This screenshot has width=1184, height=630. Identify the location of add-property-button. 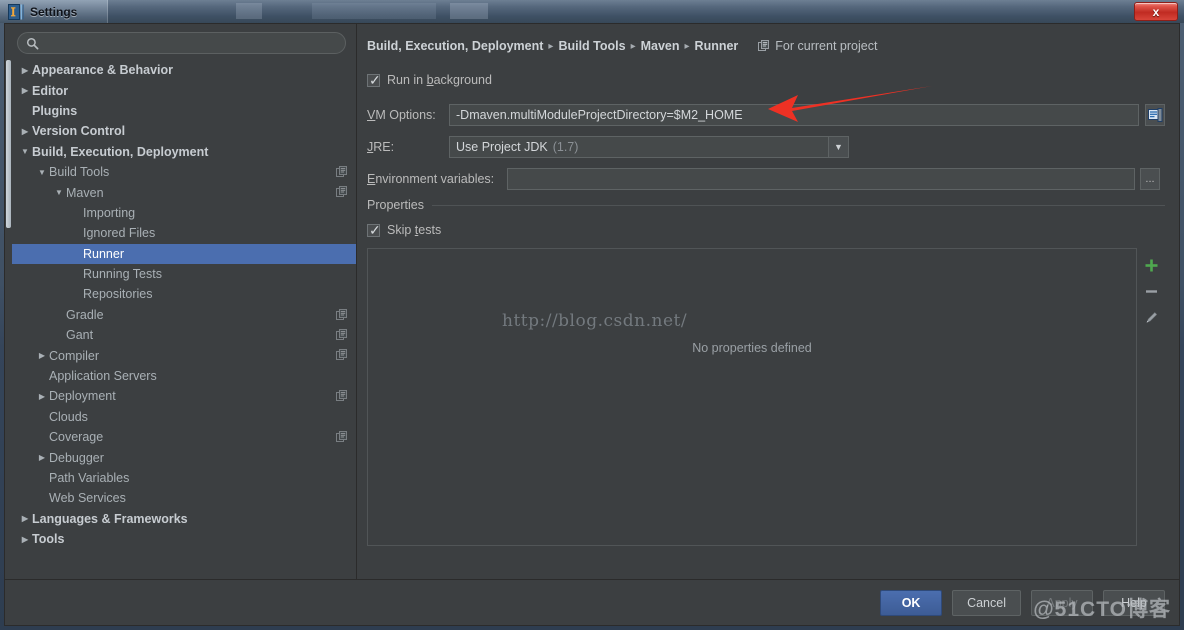
(1151, 265).